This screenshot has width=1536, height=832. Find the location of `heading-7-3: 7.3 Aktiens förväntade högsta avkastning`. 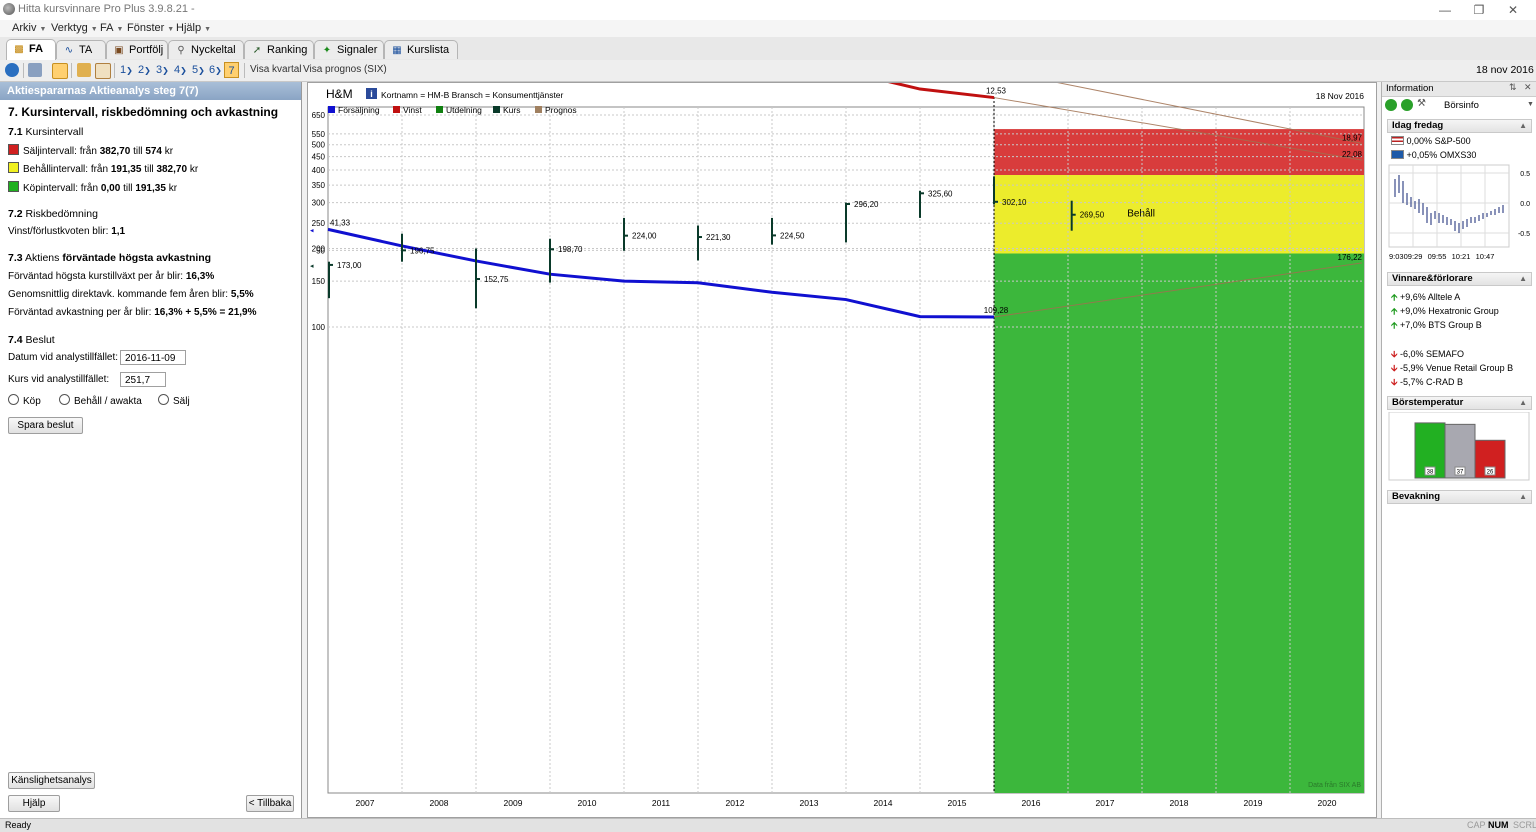

heading-7-3: 7.3 Aktiens förväntade högsta avkastning is located at coordinates (110, 258).